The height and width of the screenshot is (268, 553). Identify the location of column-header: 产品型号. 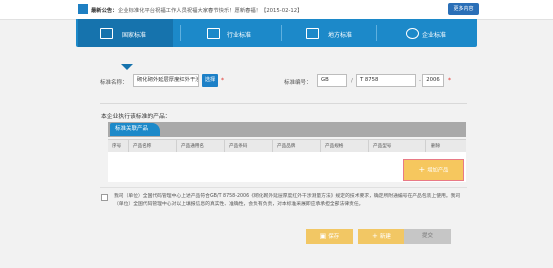
(382, 146).